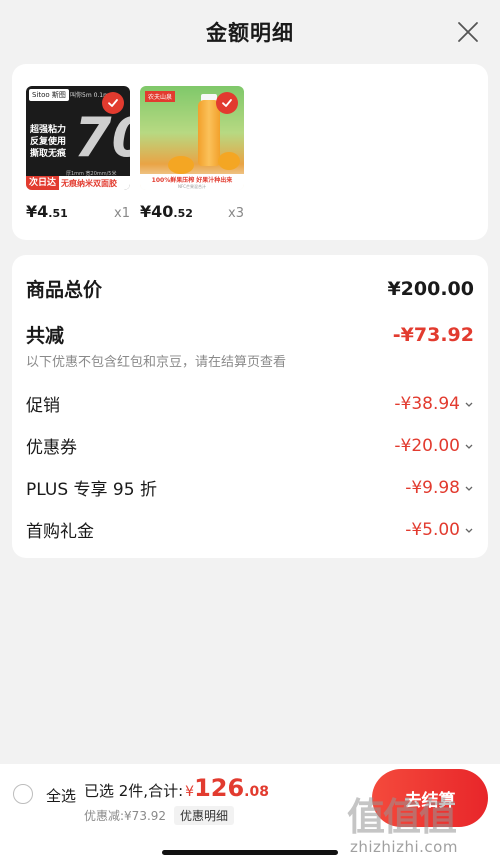  I want to click on thumb-subtitle: NFC芒果混合汁, so click(192, 186).